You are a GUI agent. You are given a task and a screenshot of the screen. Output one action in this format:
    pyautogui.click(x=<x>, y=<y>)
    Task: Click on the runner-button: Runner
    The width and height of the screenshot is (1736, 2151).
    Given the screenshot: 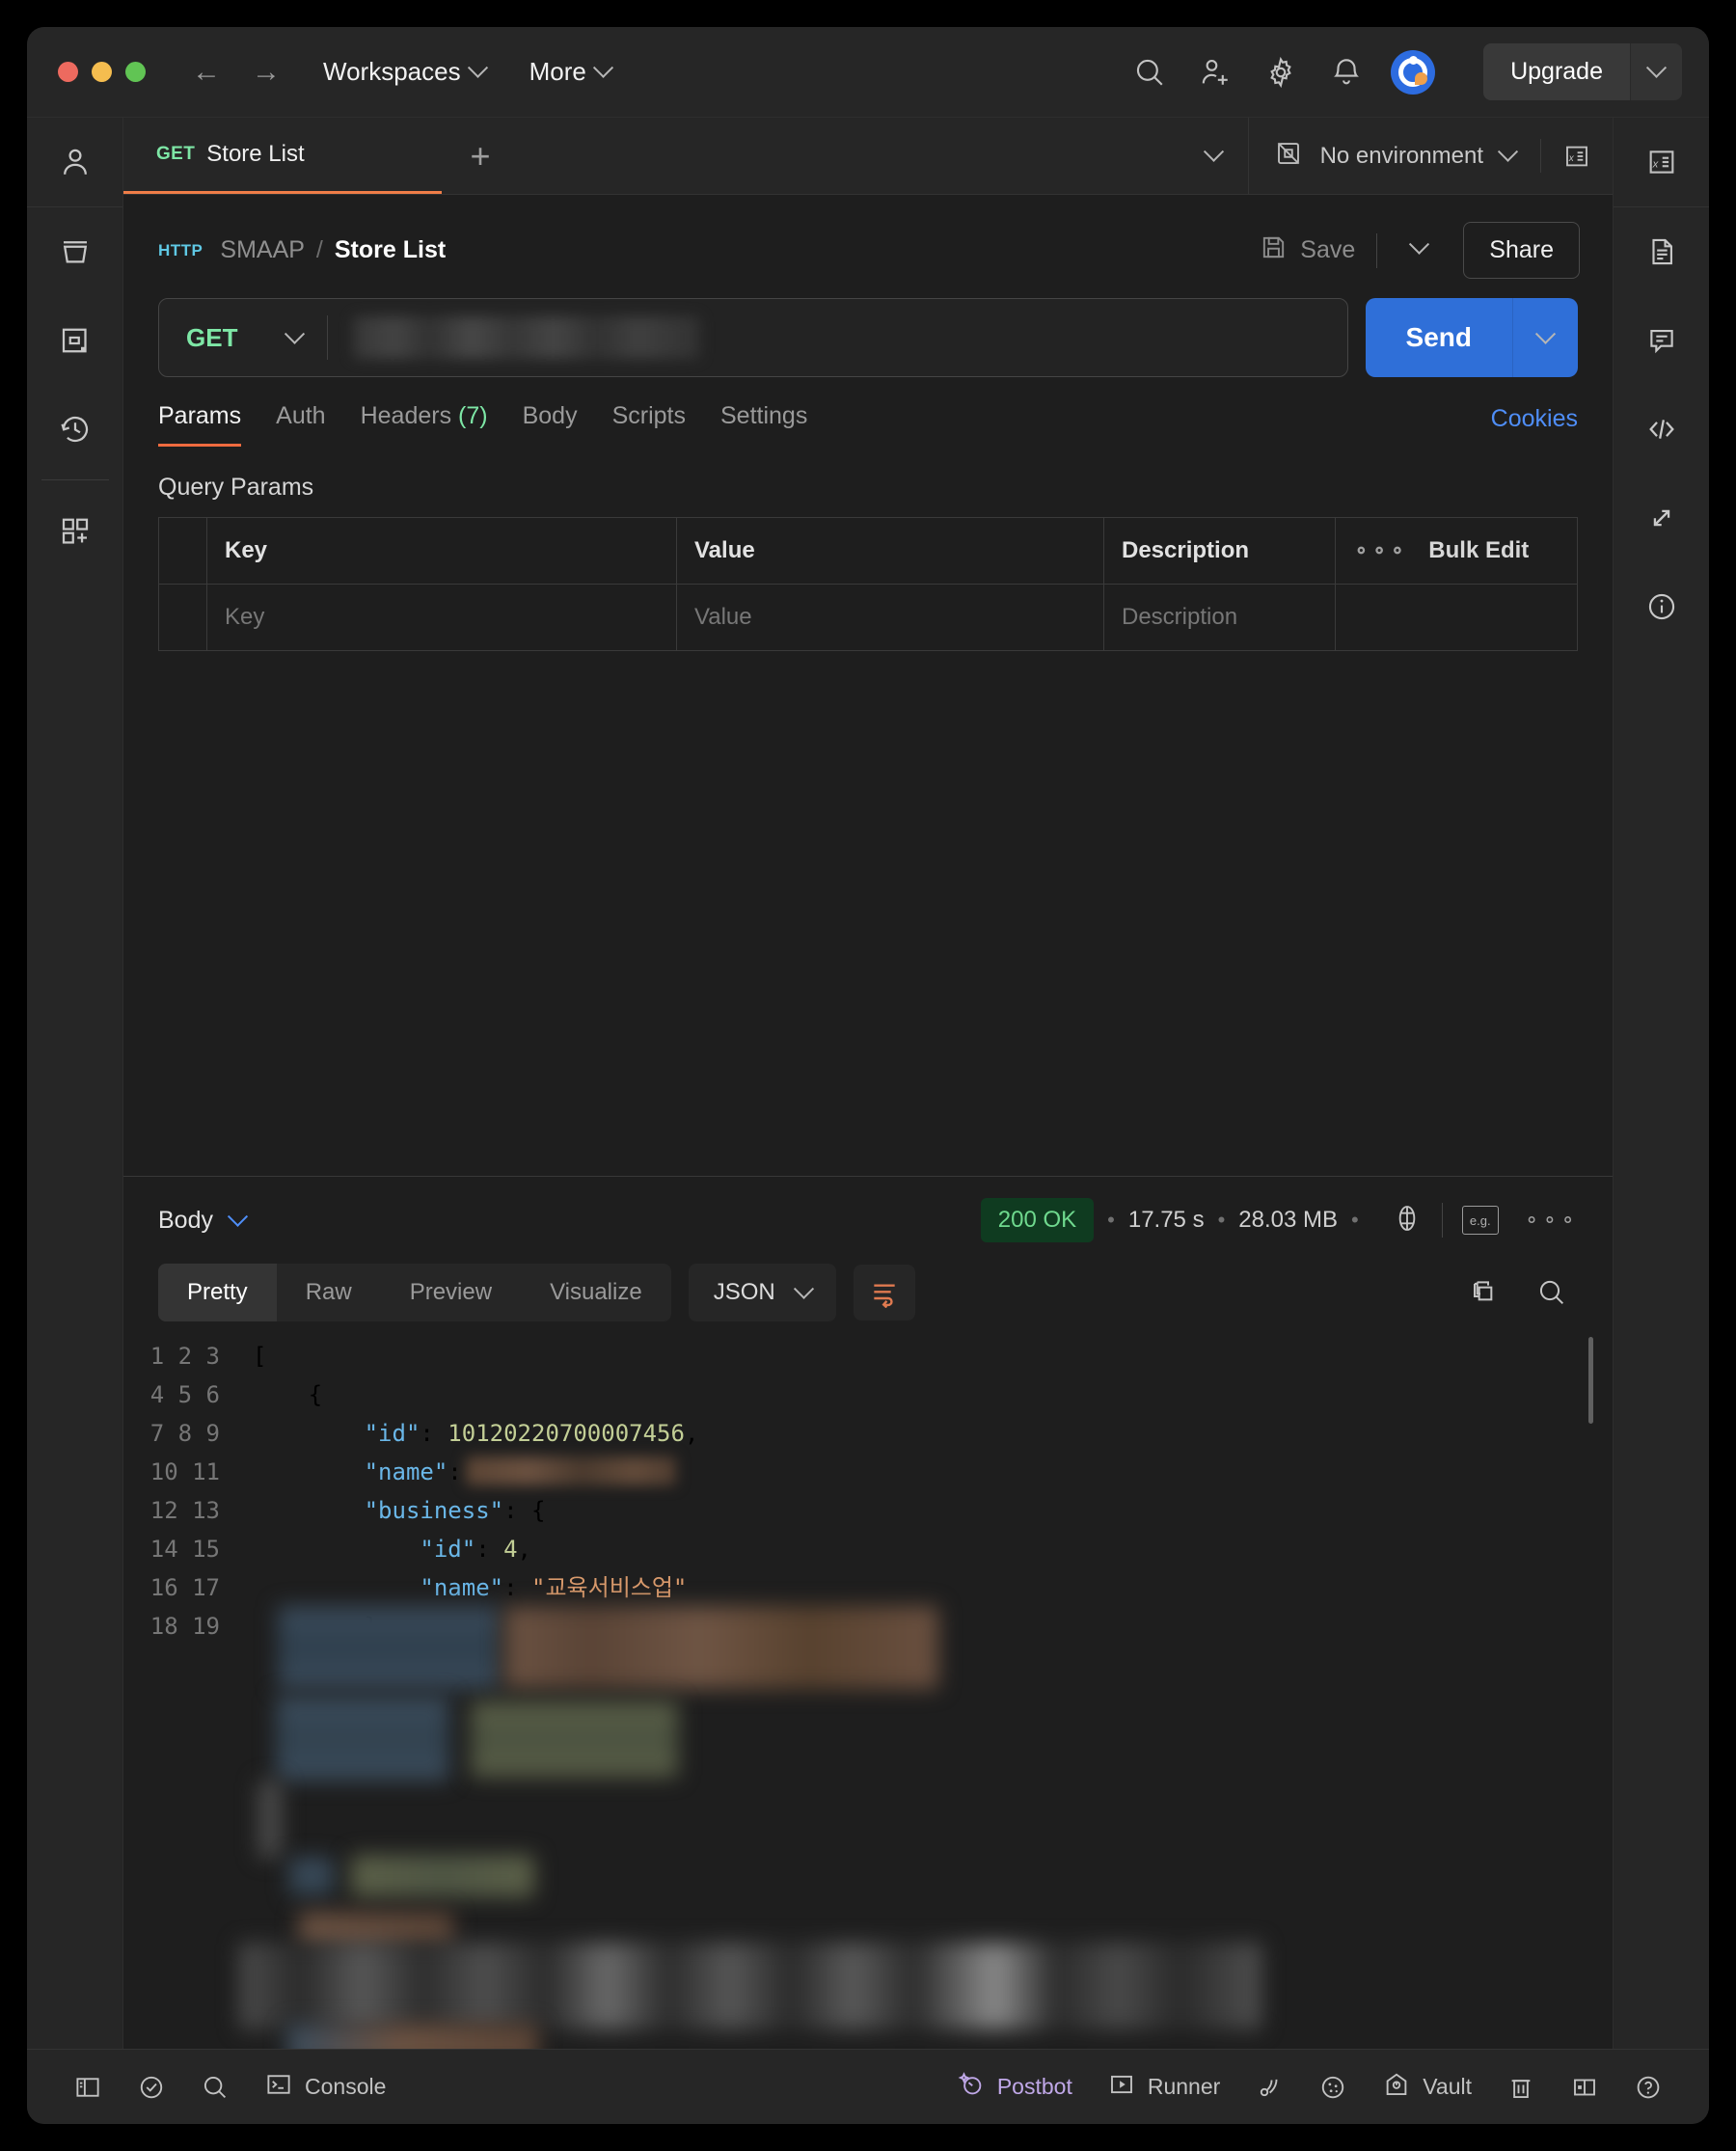 What is the action you would take?
    pyautogui.click(x=1163, y=2088)
    